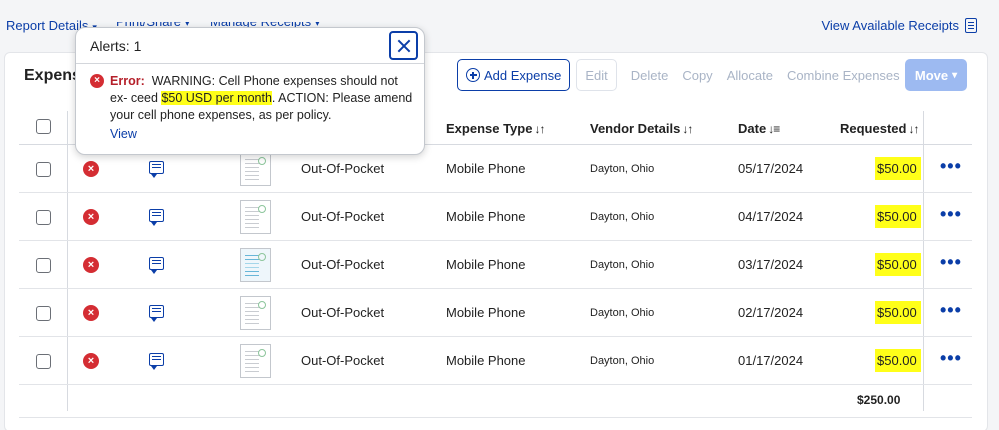 The height and width of the screenshot is (430, 999). What do you see at coordinates (890, 25) in the screenshot?
I see `view-receipts-label: View Available Receipts` at bounding box center [890, 25].